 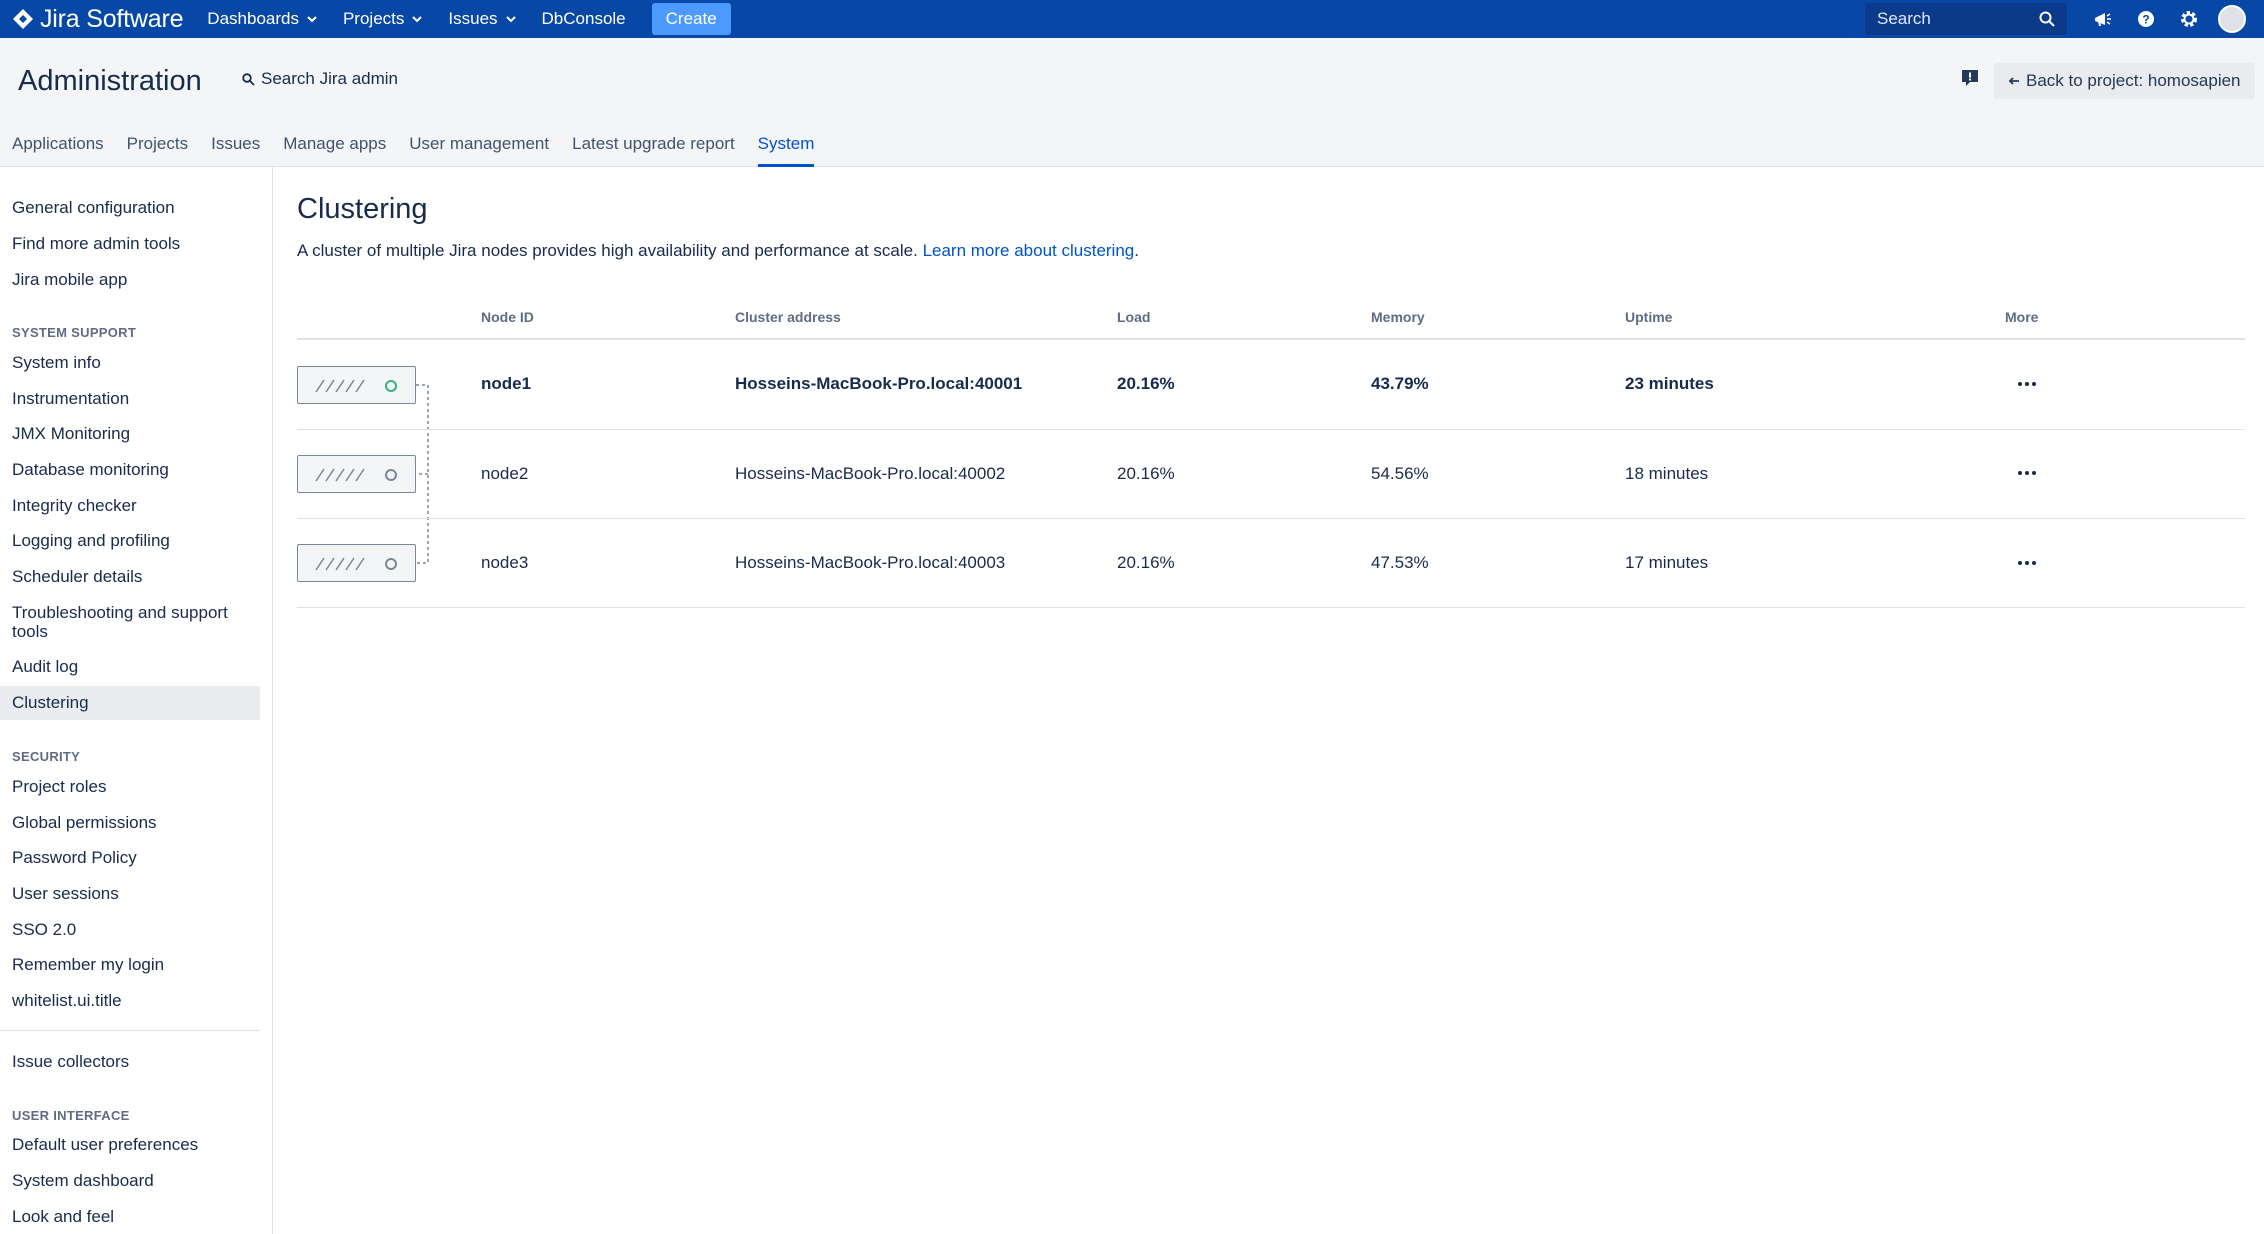 I want to click on back-to-project-label: Back to project: homosapien, so click(x=2133, y=80).